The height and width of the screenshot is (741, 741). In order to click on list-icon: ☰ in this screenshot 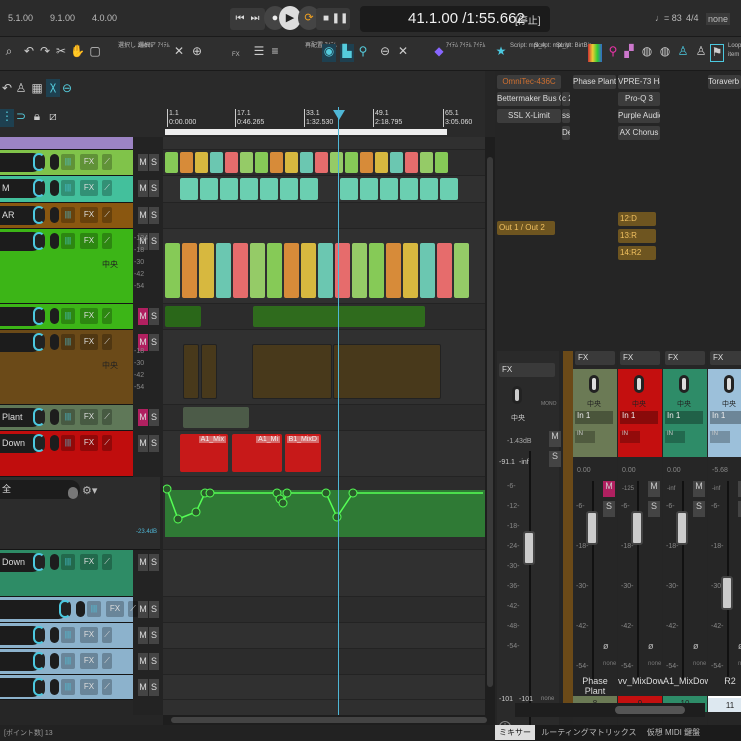, I will do `click(259, 53)`.